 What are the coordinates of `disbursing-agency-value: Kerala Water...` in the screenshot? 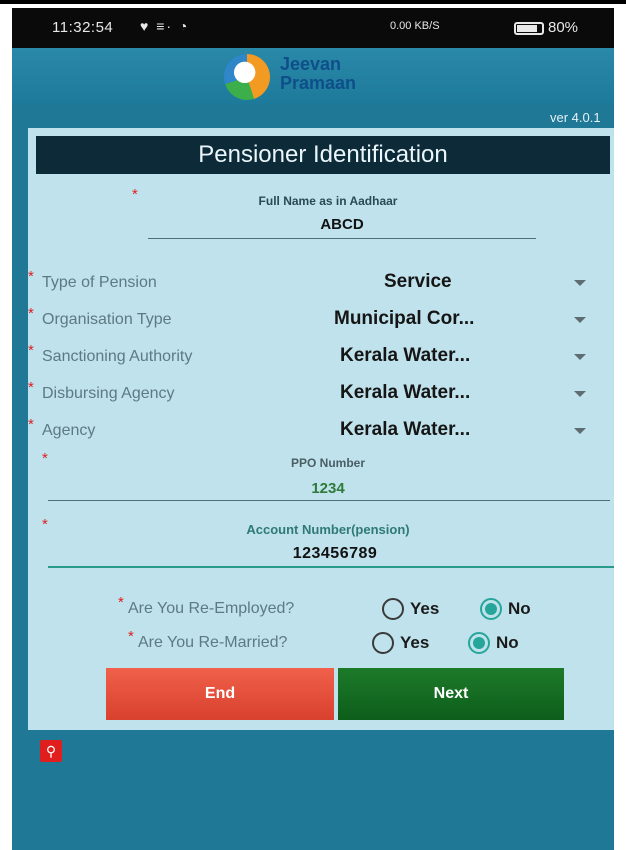 It's located at (405, 393).